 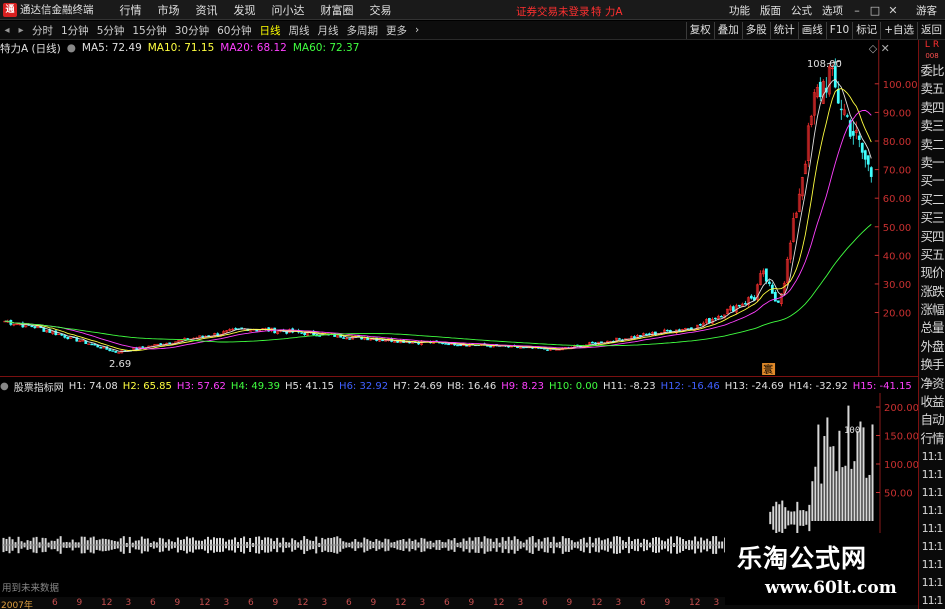 What do you see at coordinates (932, 163) in the screenshot?
I see `side-item: 卖一` at bounding box center [932, 163].